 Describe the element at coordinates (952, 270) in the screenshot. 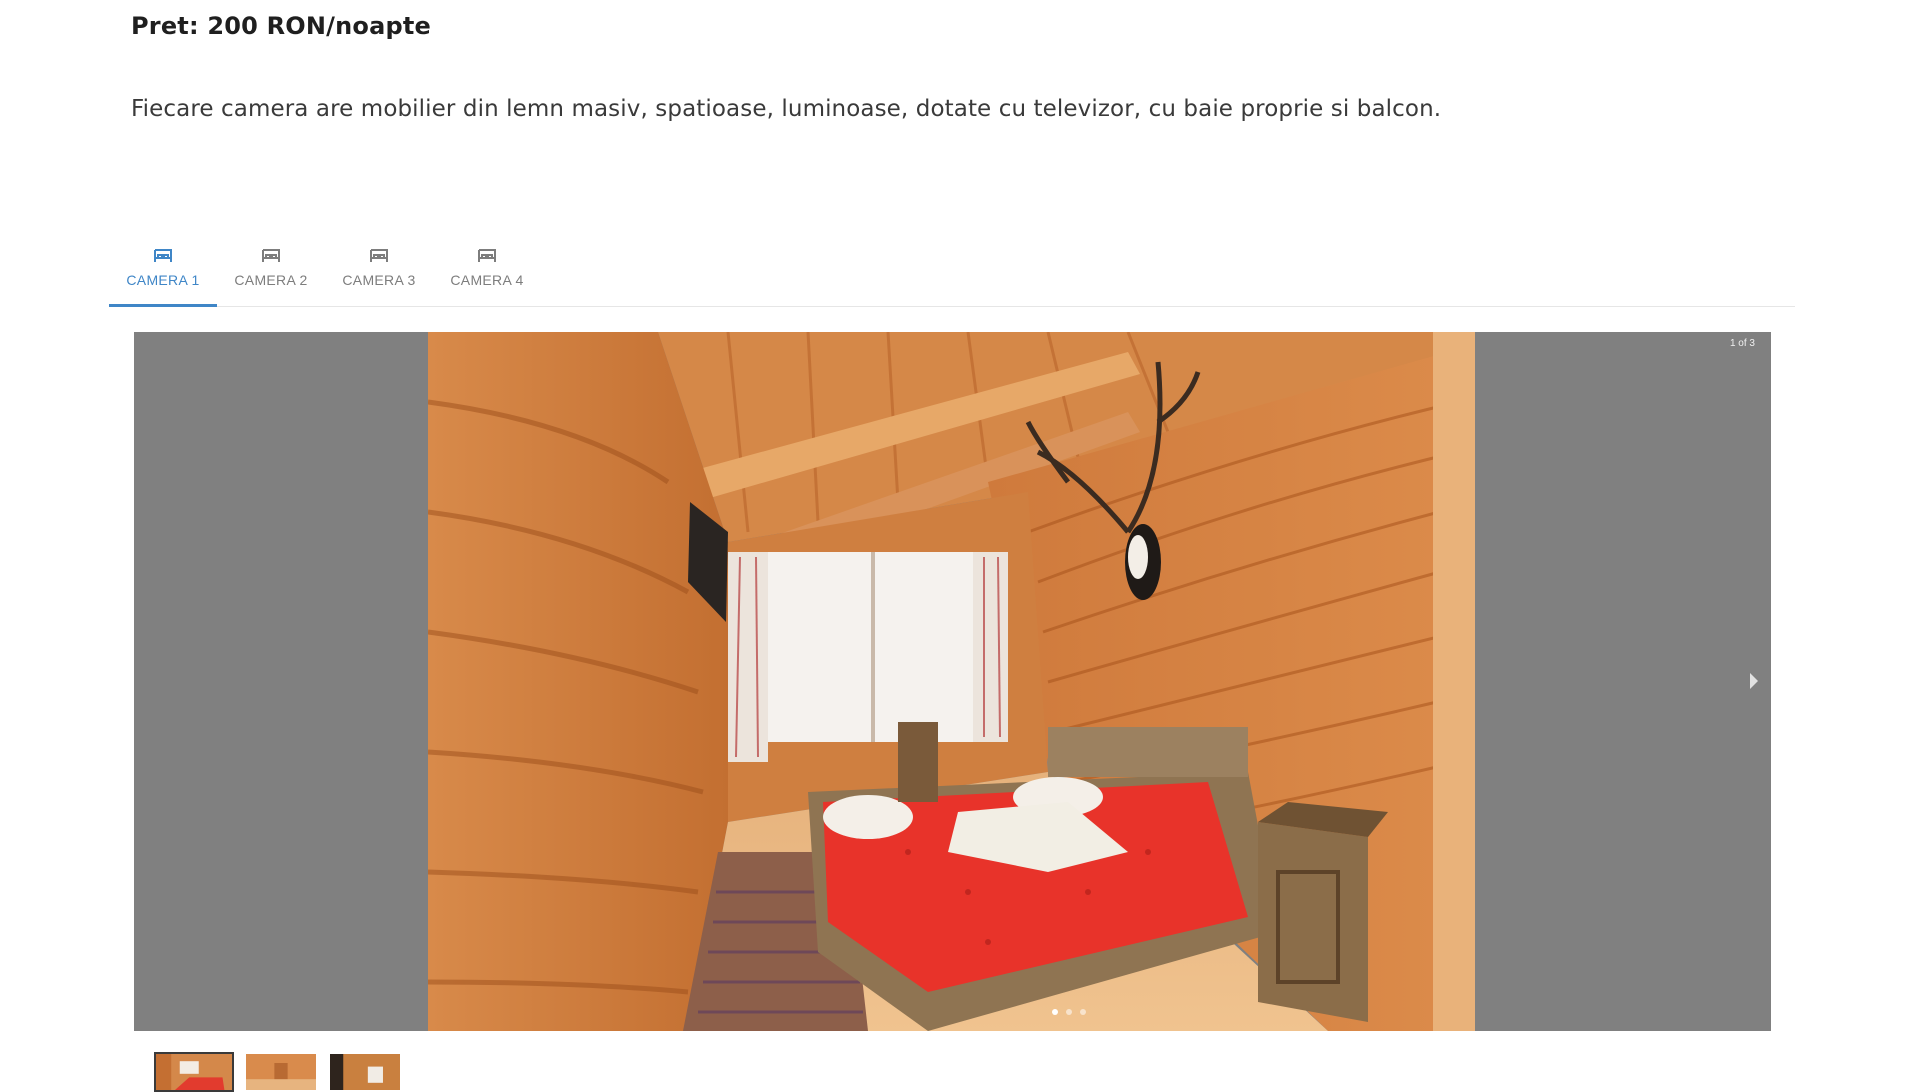

I see `room-tabs: CAMERA 1 CAMERA 2 CAMERA 3 CAMERA 4` at that location.